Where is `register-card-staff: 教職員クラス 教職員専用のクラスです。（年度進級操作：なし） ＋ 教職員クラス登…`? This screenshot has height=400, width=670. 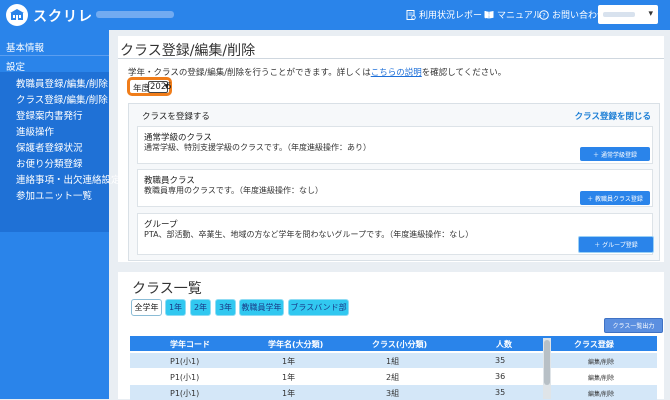 register-card-staff: 教職員クラス 教職員専用のクラスです。（年度進級操作：なし） ＋ 教職員クラス登… is located at coordinates (395, 188).